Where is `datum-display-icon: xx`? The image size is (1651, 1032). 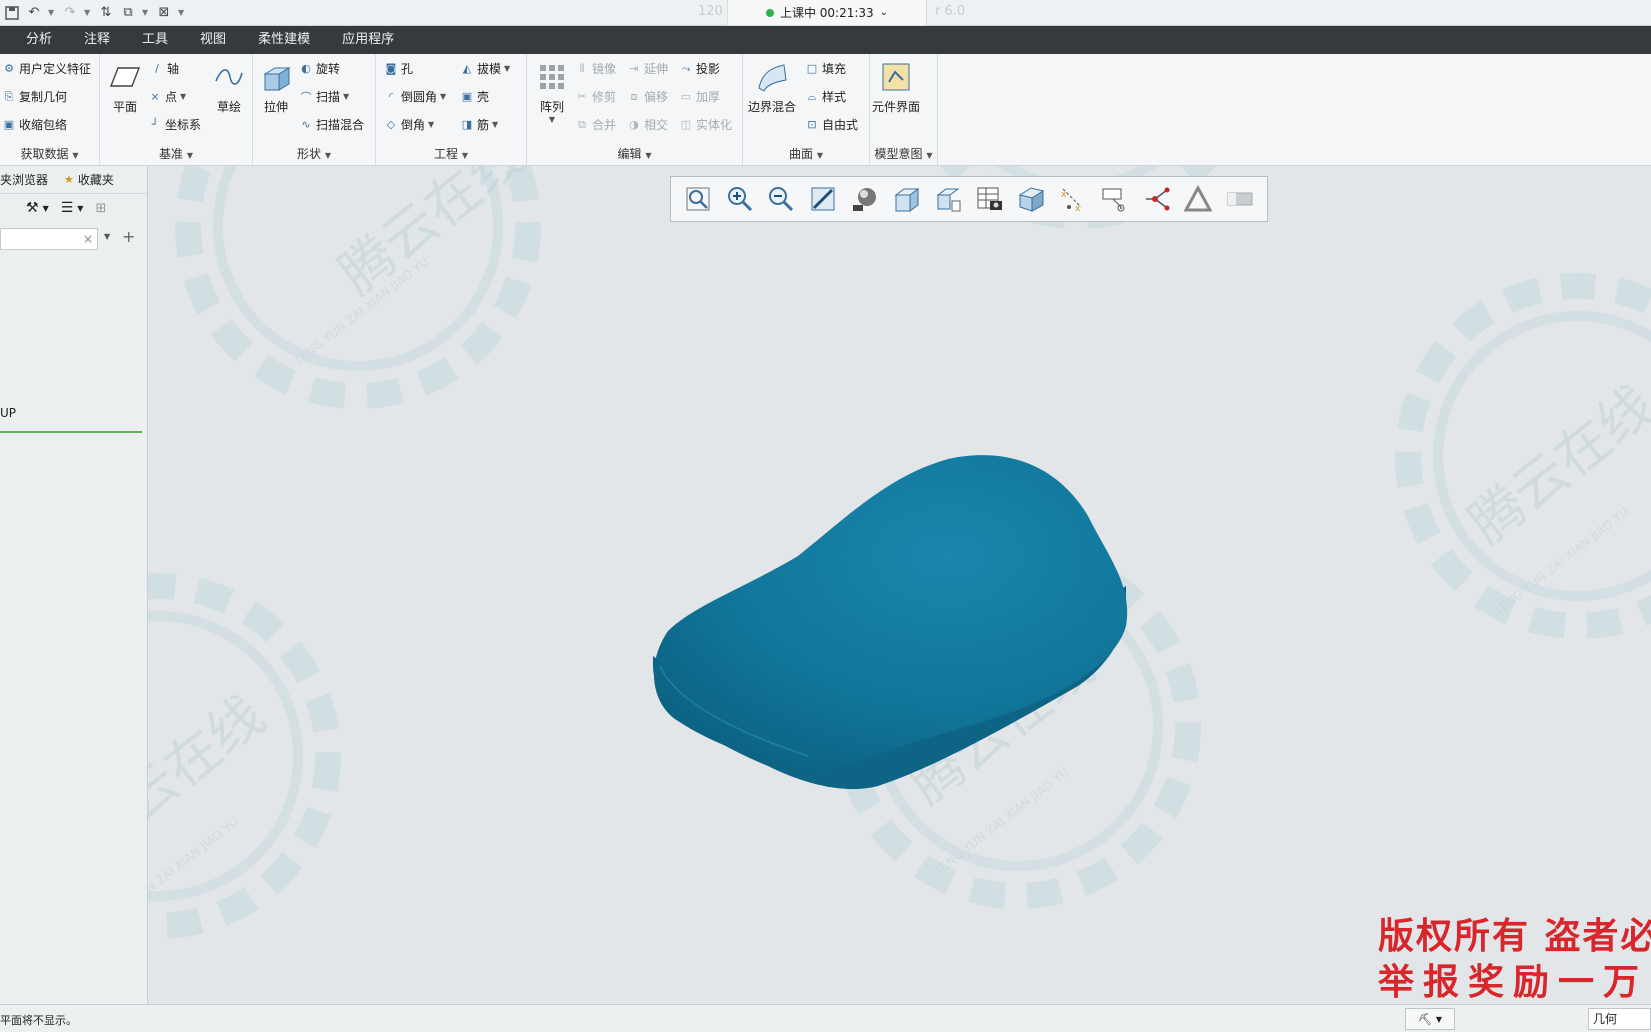
datum-display-icon: xx is located at coordinates (1073, 199).